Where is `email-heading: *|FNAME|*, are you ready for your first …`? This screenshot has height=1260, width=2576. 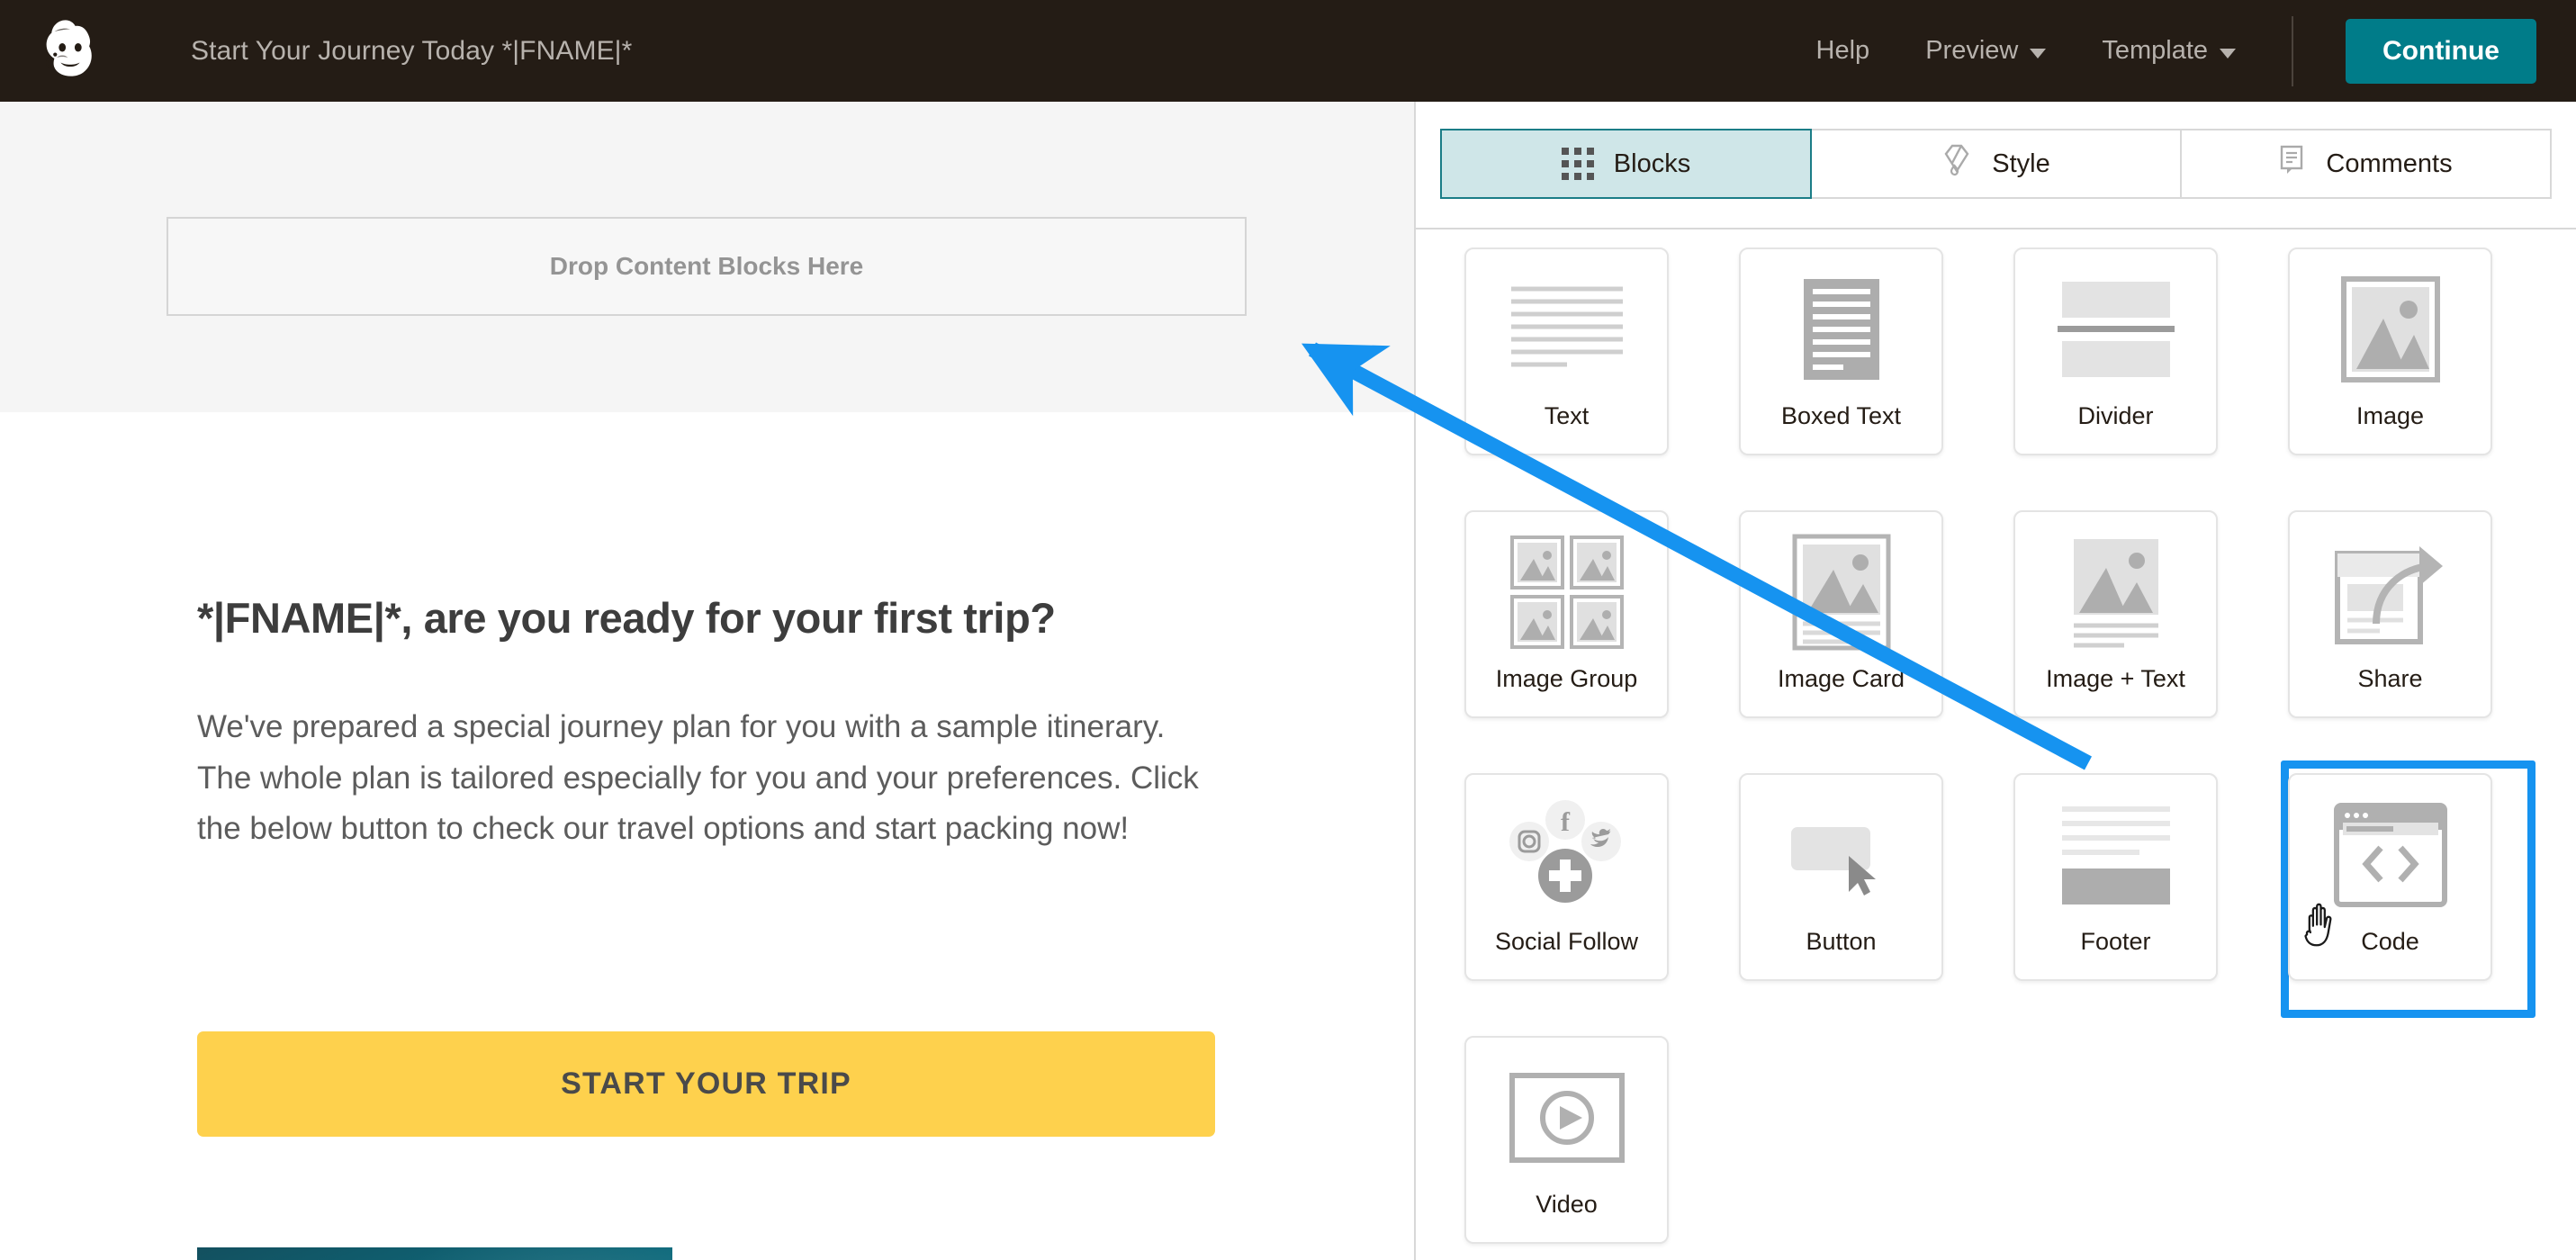 email-heading: *|FNAME|*, are you ready for your first … is located at coordinates (737, 618).